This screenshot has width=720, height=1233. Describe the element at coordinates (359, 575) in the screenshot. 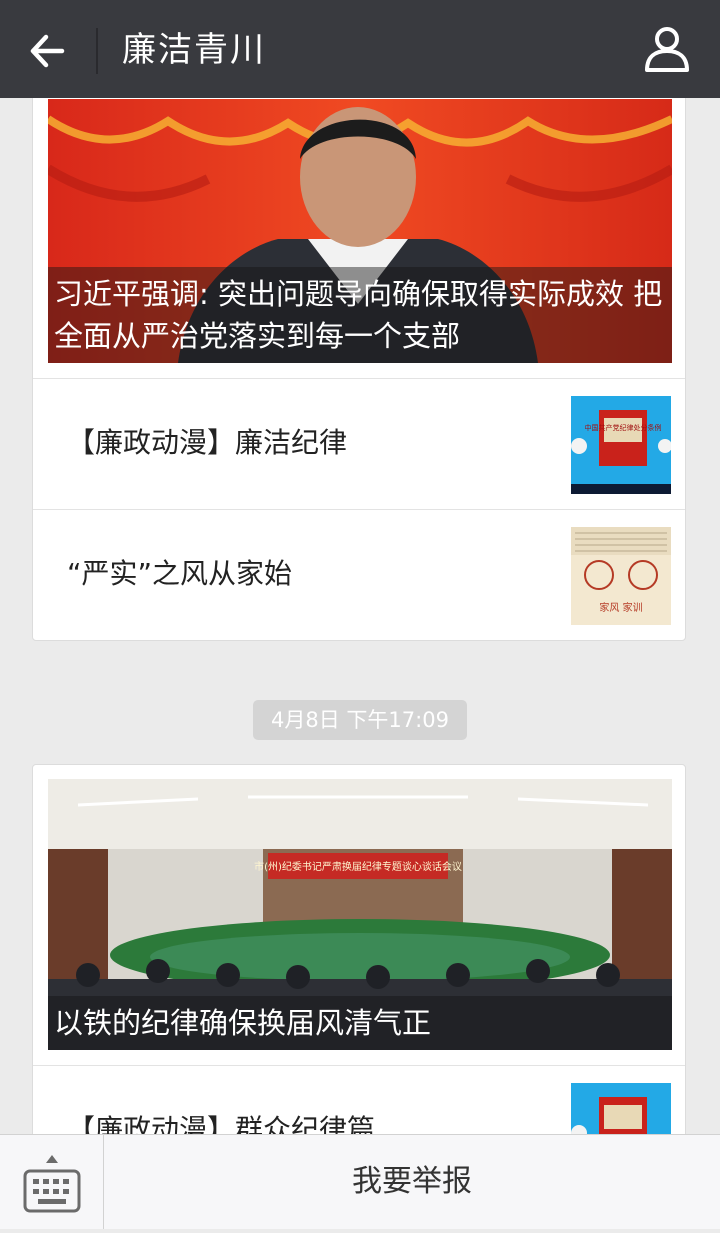

I see `list-item: “严实”之风从家始 家风 家训` at that location.